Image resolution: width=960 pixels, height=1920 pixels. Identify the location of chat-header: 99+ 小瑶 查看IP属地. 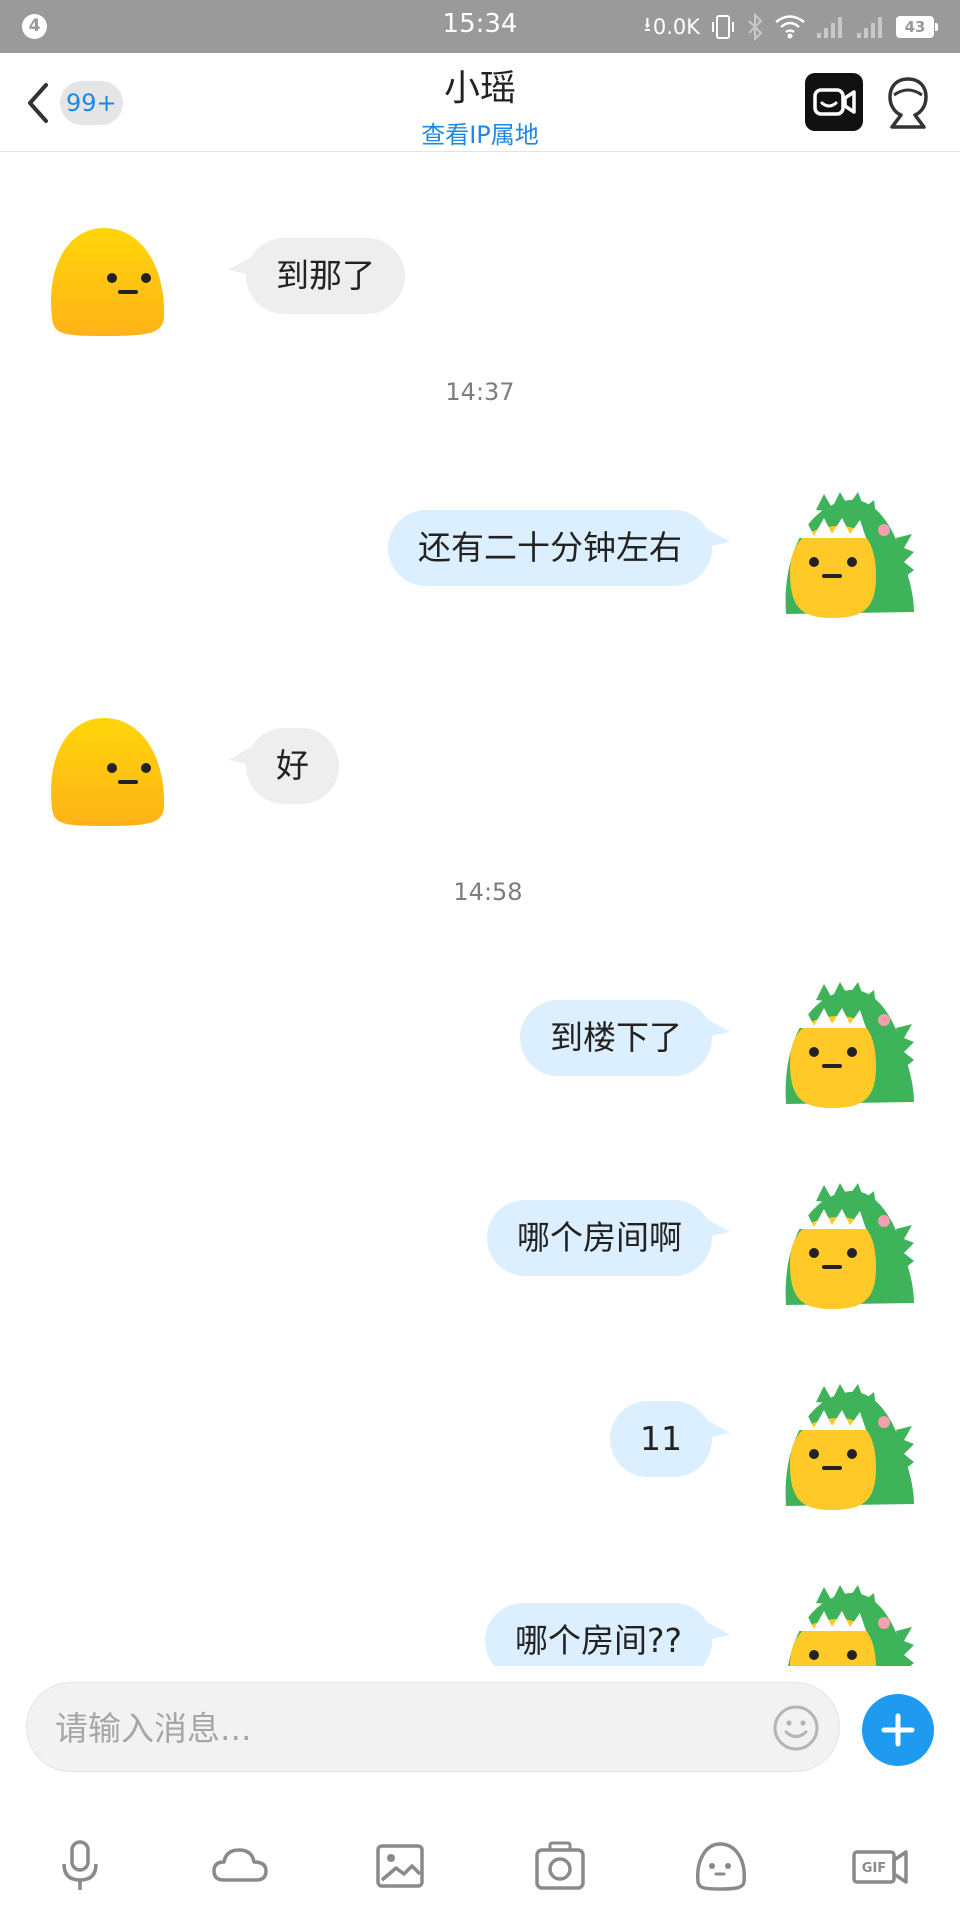
(480, 102).